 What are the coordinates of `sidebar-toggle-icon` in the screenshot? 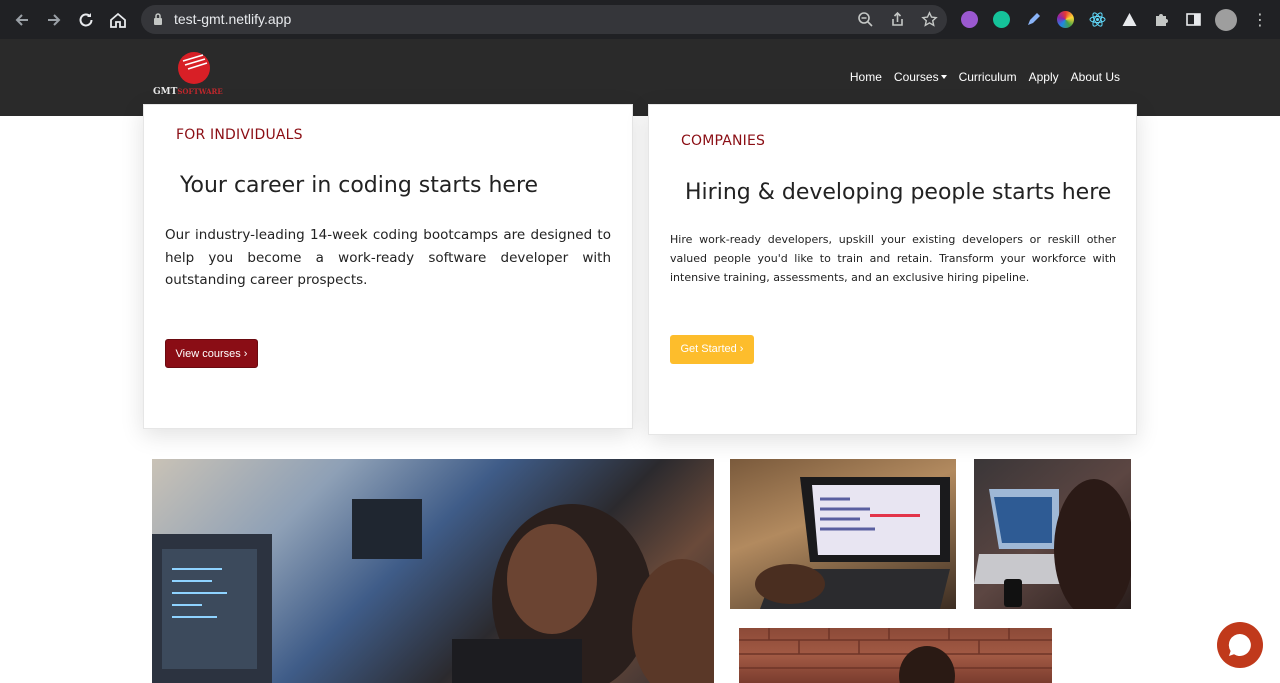 It's located at (1193, 19).